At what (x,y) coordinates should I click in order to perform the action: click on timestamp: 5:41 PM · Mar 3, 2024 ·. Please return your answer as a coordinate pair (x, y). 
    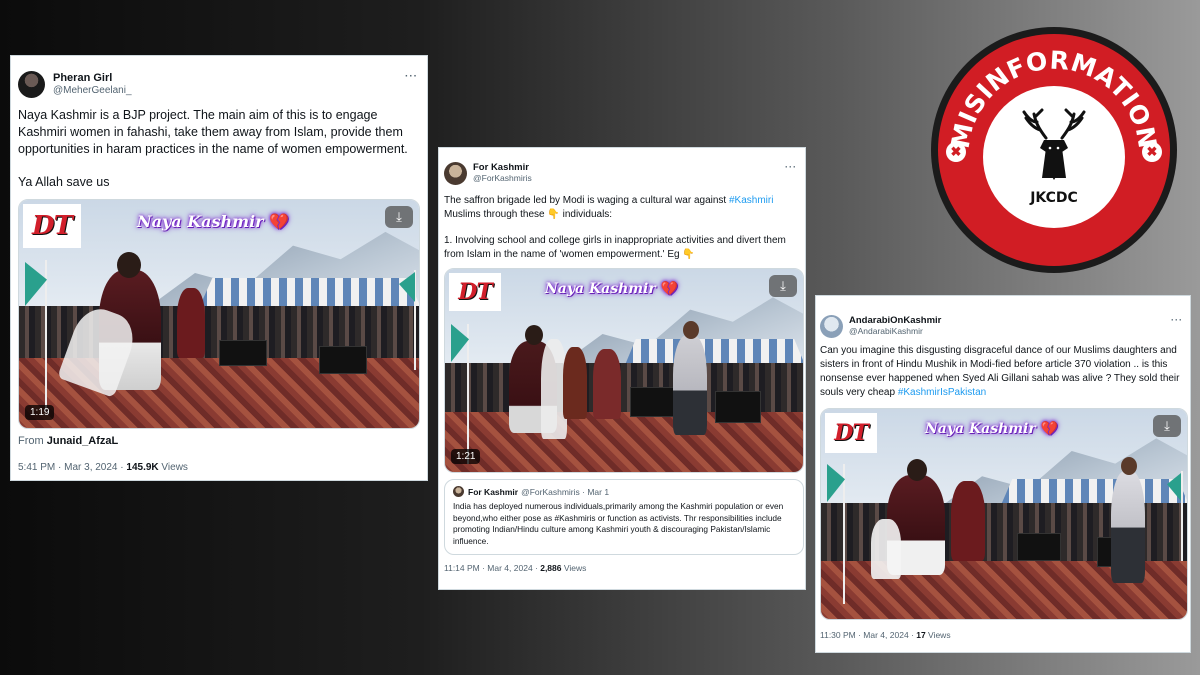
    Looking at the image, I should click on (72, 467).